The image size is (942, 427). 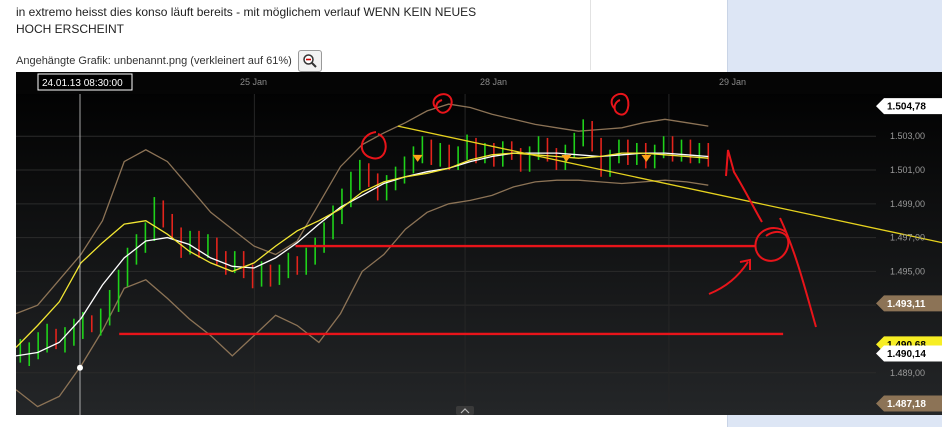 I want to click on price-tag-label: 1.490,14, so click(x=906, y=354).